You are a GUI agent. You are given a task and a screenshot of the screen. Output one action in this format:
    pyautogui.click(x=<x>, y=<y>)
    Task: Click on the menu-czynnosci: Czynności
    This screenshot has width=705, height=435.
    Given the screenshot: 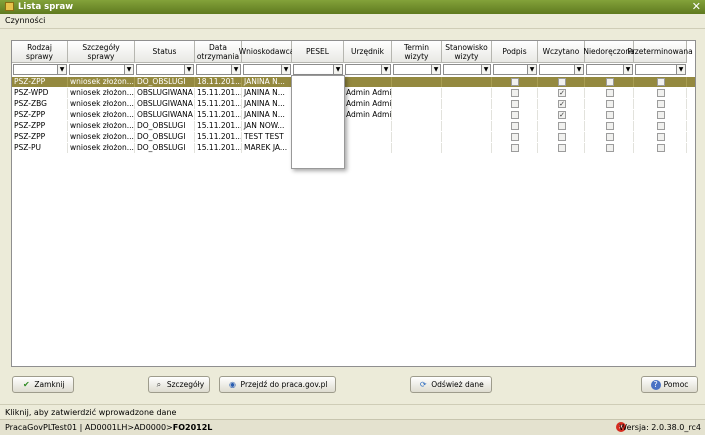 What is the action you would take?
    pyautogui.click(x=25, y=20)
    